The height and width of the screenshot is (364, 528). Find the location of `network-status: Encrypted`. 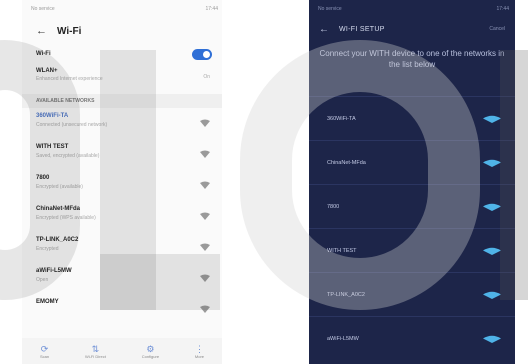

network-status: Encrypted is located at coordinates (47, 249).